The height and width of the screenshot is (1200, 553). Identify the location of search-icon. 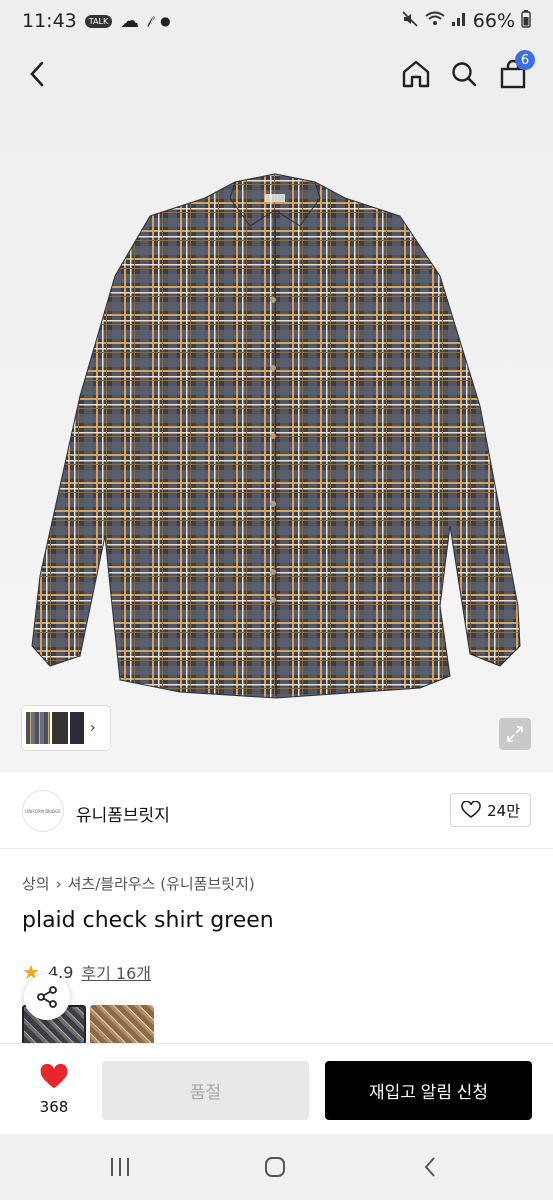
(464, 74).